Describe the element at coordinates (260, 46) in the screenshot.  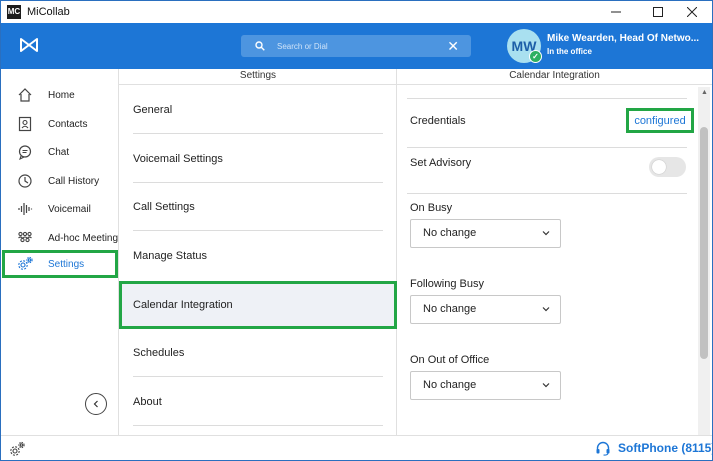
I see `search-icon` at that location.